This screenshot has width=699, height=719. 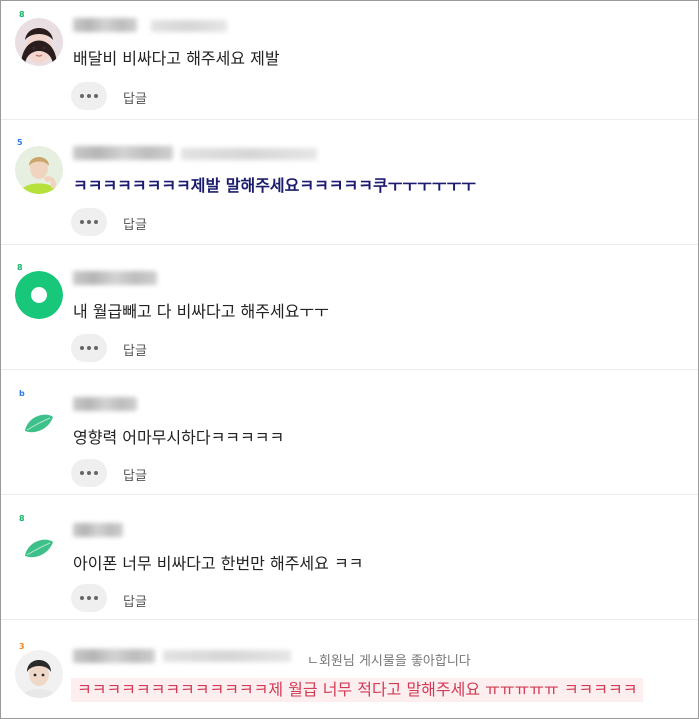 I want to click on comment-text: 영향력 어마무시하다ㅋㅋㅋㅋㅋ, so click(x=179, y=437).